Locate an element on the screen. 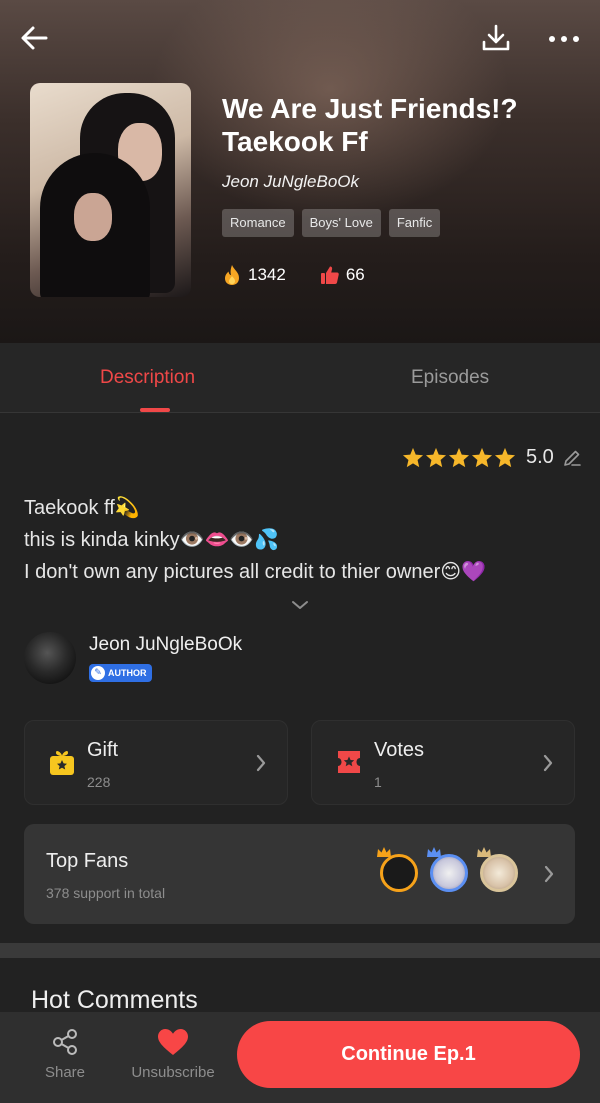 The height and width of the screenshot is (1103, 600). description-line: Taekook ff💫 is located at coordinates (82, 508).